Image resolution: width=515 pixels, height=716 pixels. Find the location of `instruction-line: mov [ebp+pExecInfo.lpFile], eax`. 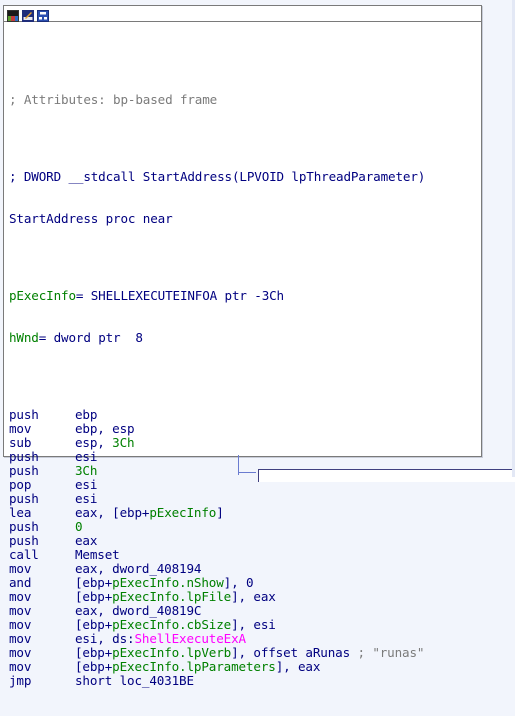

instruction-line: mov [ebp+pExecInfo.lpFile], eax is located at coordinates (245, 597).